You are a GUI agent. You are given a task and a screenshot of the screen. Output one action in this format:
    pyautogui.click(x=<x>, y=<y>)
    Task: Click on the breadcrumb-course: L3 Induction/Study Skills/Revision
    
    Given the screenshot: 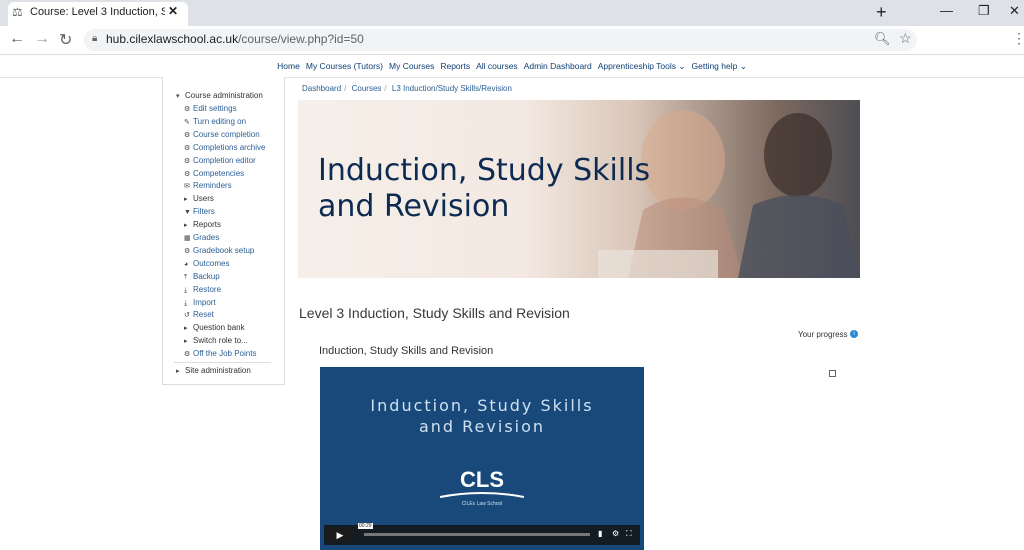 What is the action you would take?
    pyautogui.click(x=452, y=88)
    